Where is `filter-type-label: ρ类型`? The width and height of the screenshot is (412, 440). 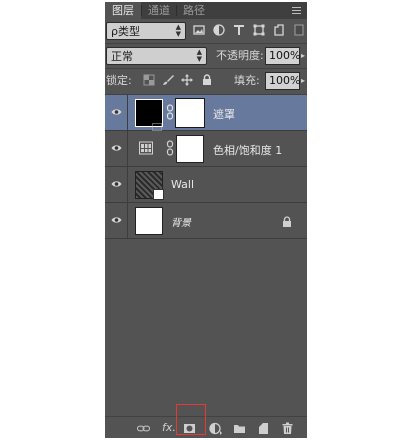 filter-type-label: ρ类型 is located at coordinates (125, 31).